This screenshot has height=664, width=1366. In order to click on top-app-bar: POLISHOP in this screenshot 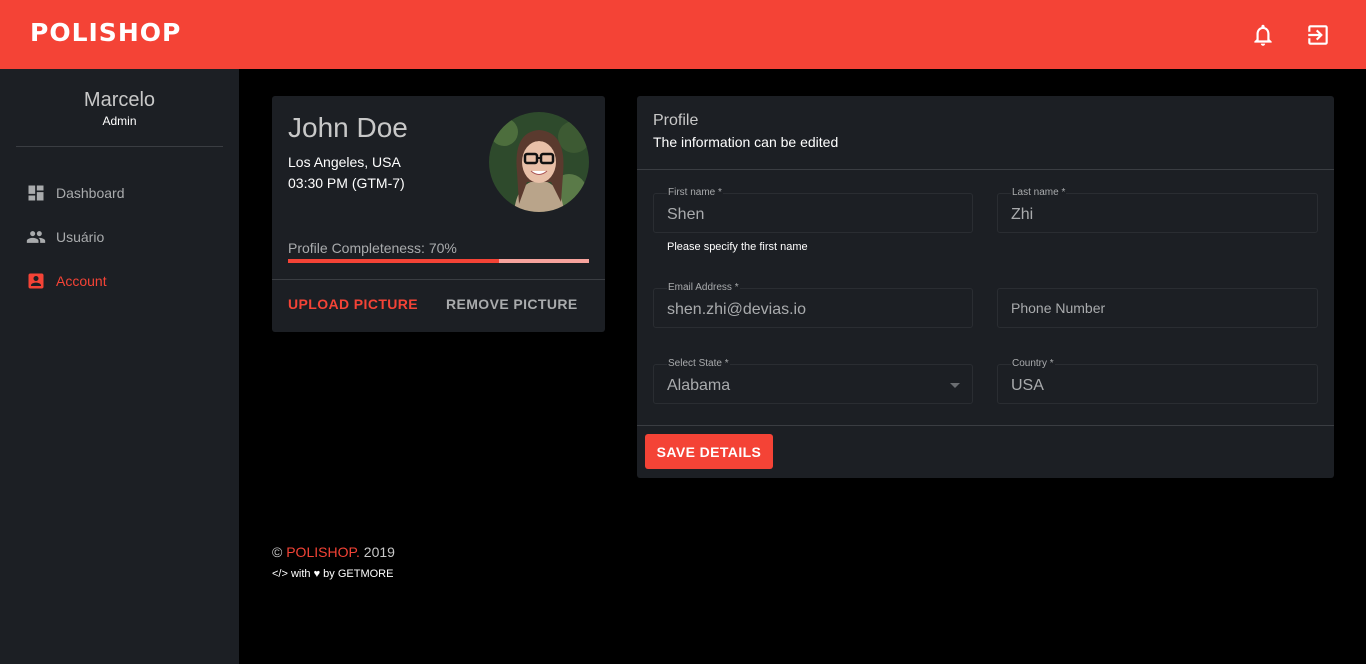, I will do `click(683, 34)`.